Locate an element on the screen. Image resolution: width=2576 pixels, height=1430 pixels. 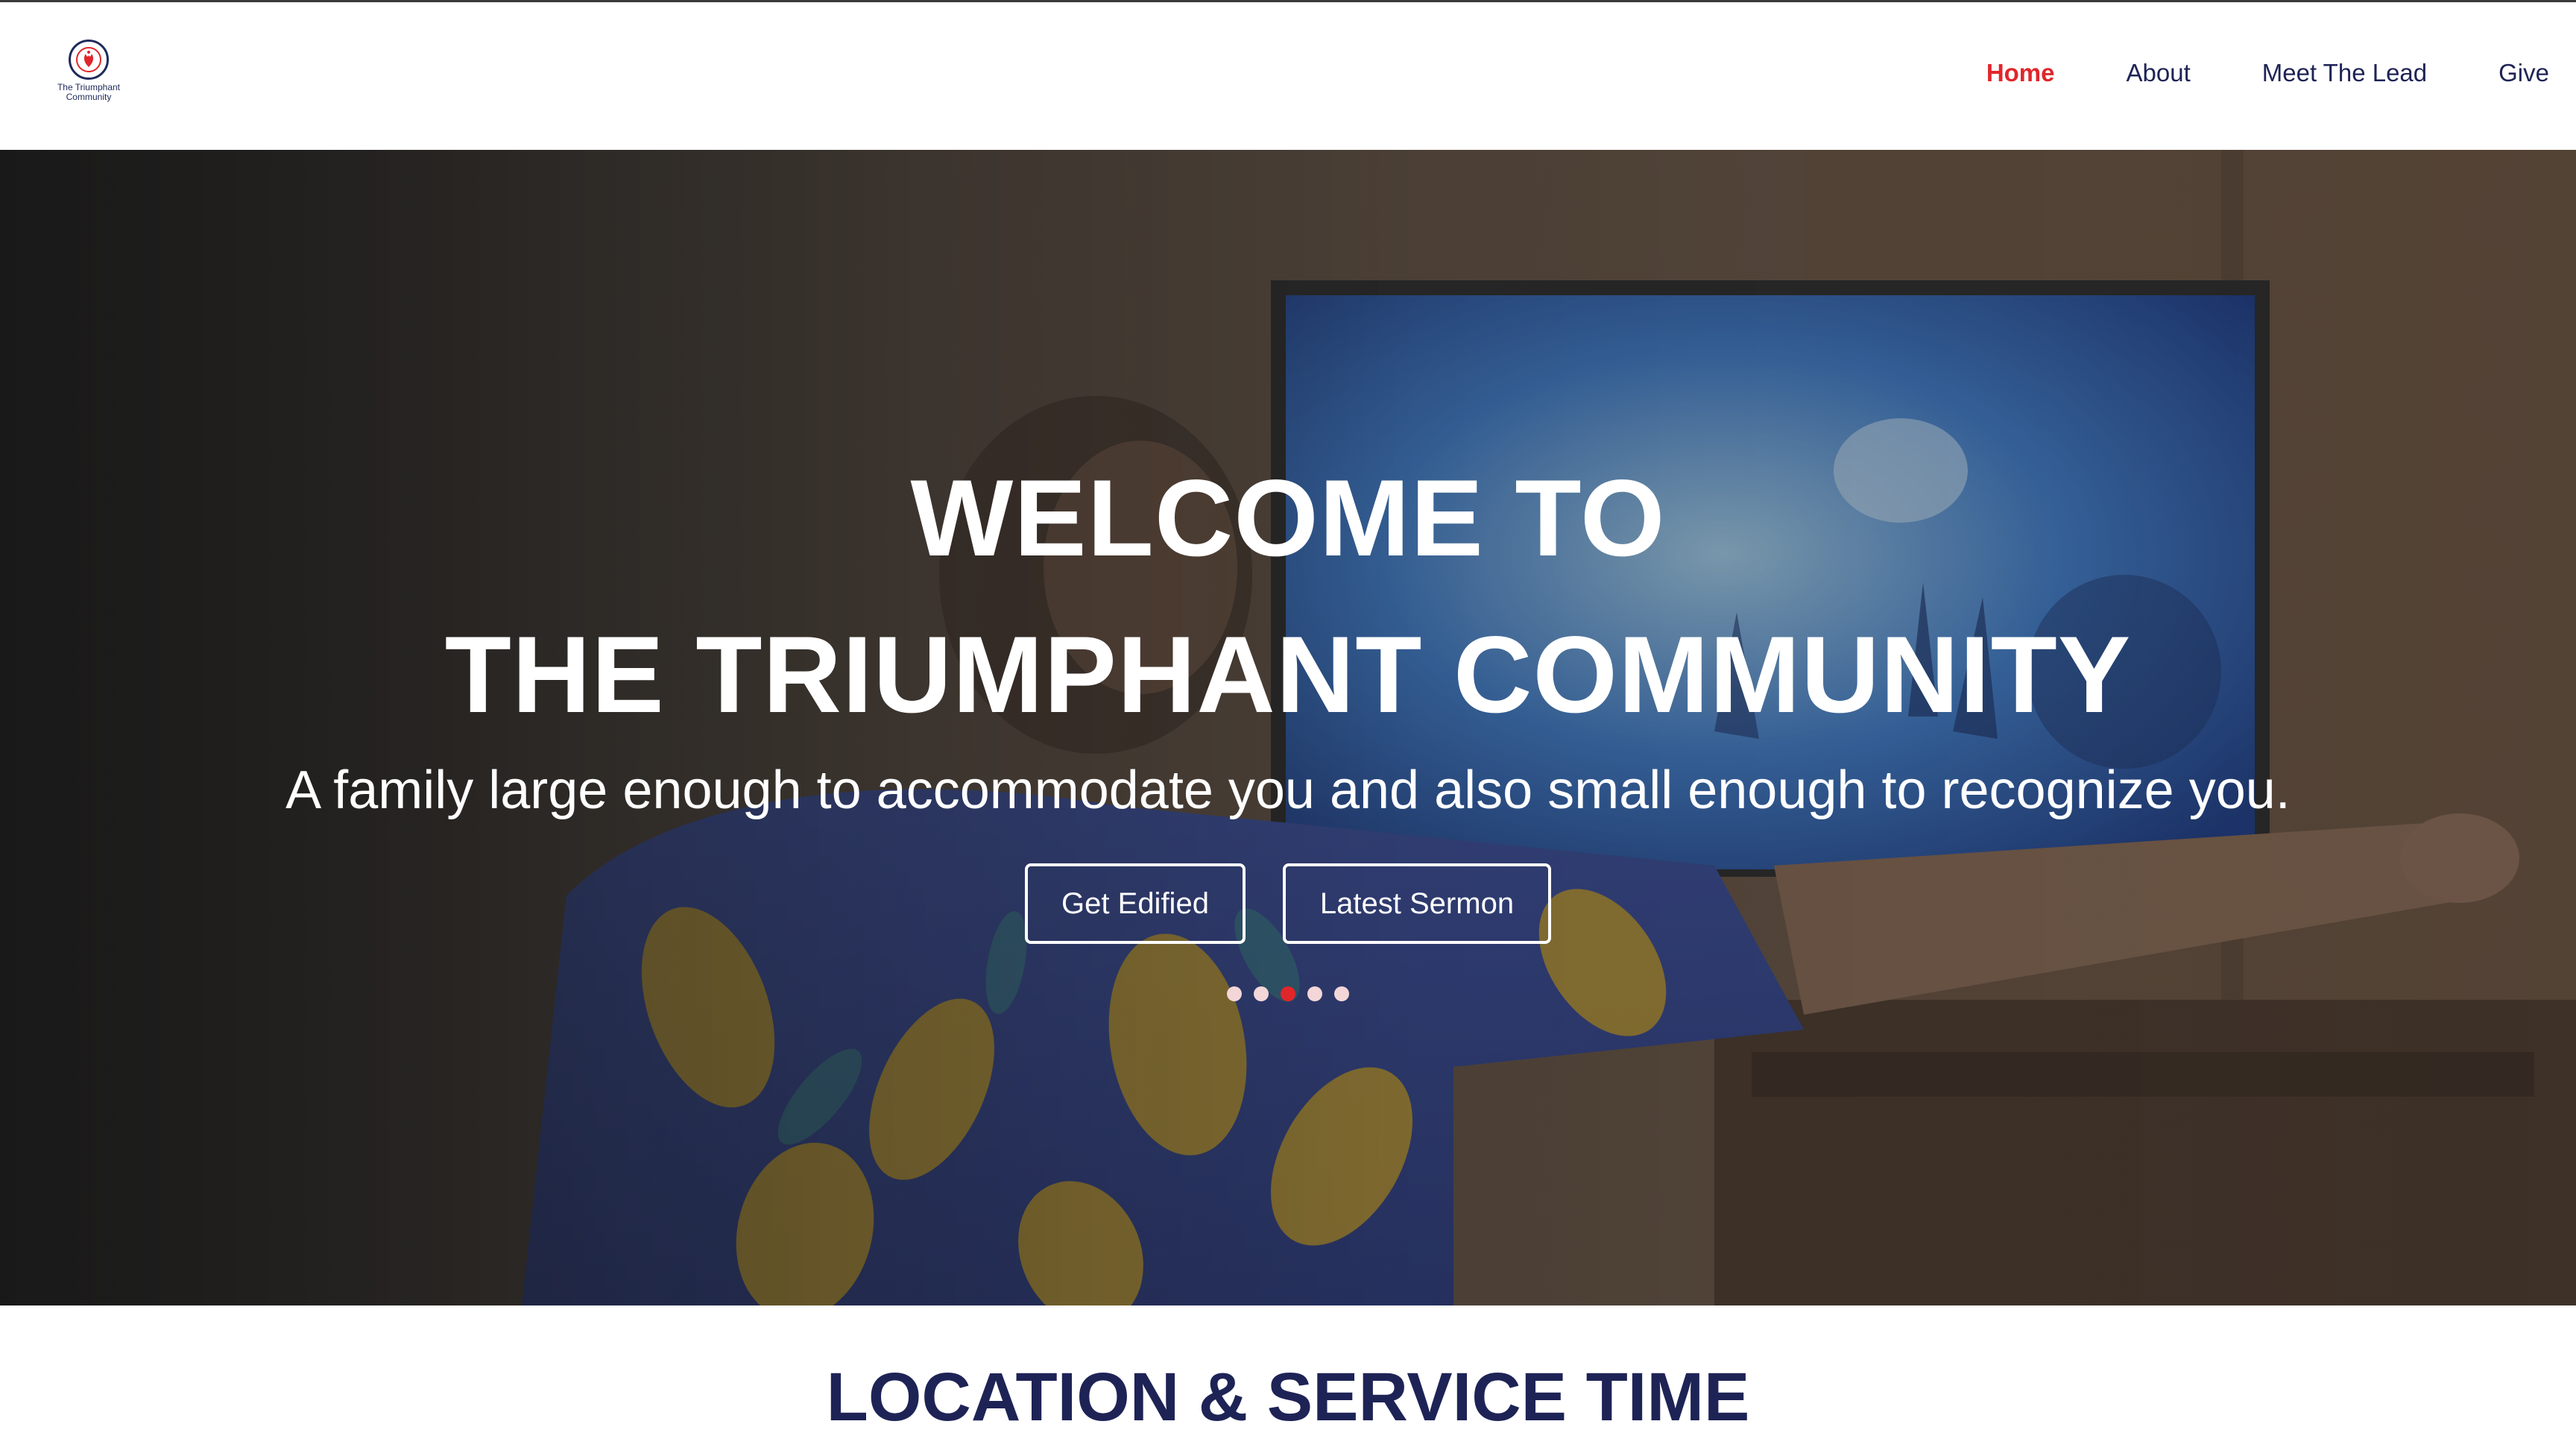
get-edified-button: Get Edified is located at coordinates (1135, 904).